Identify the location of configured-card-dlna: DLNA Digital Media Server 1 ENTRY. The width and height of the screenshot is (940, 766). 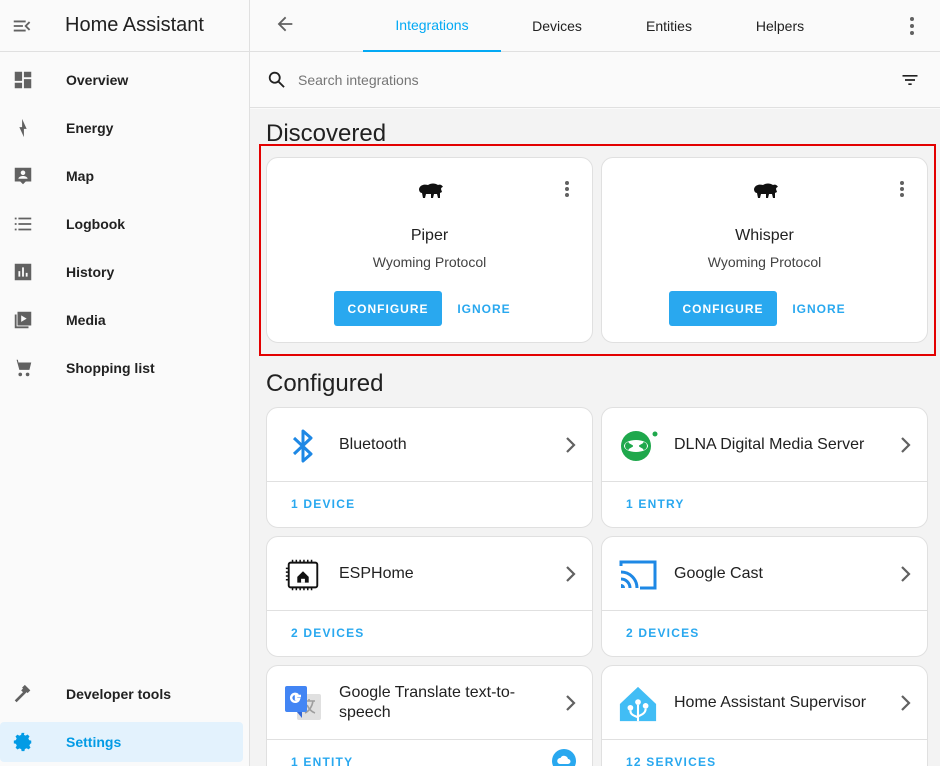
(764, 467).